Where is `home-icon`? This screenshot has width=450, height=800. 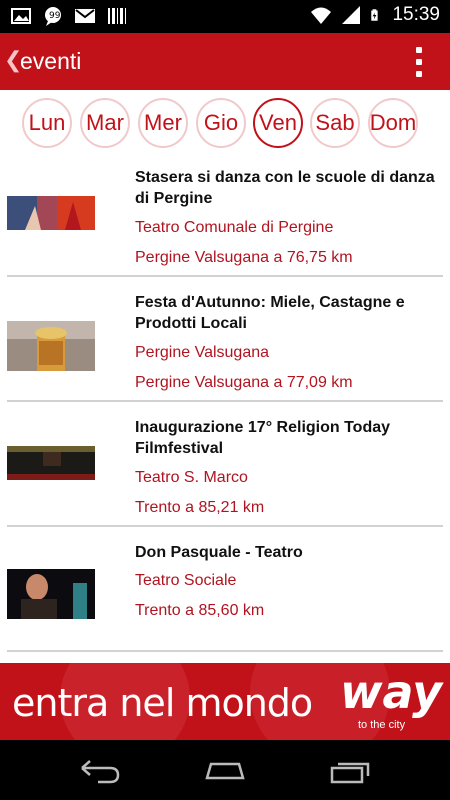
home-icon is located at coordinates (225, 771).